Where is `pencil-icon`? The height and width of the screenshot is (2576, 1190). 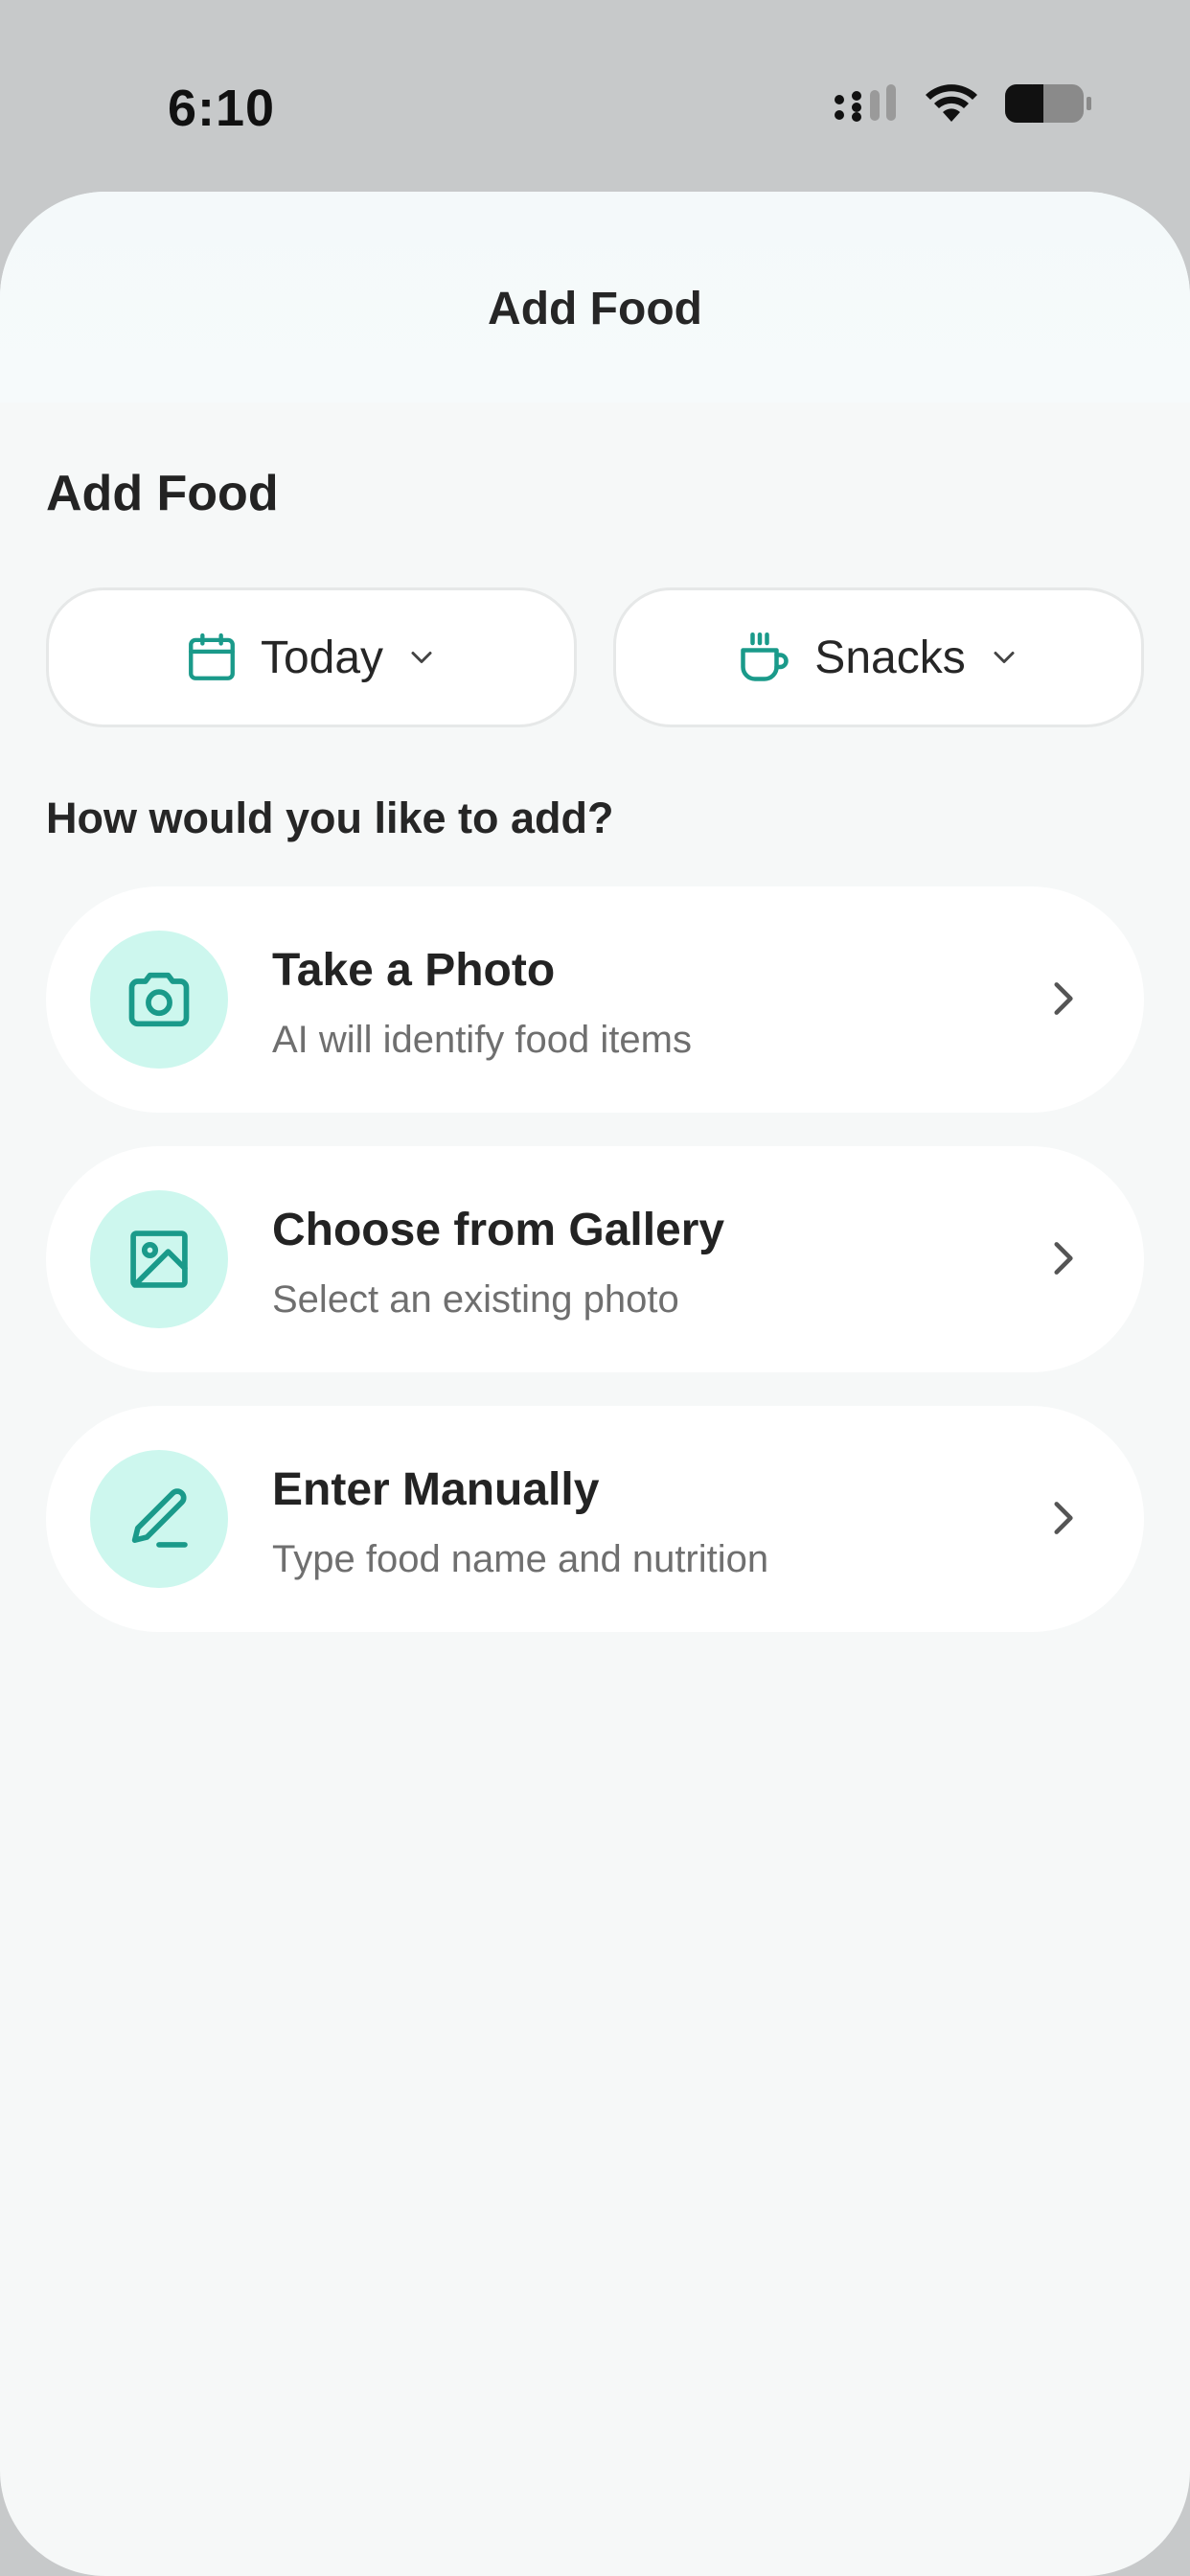 pencil-icon is located at coordinates (159, 1518).